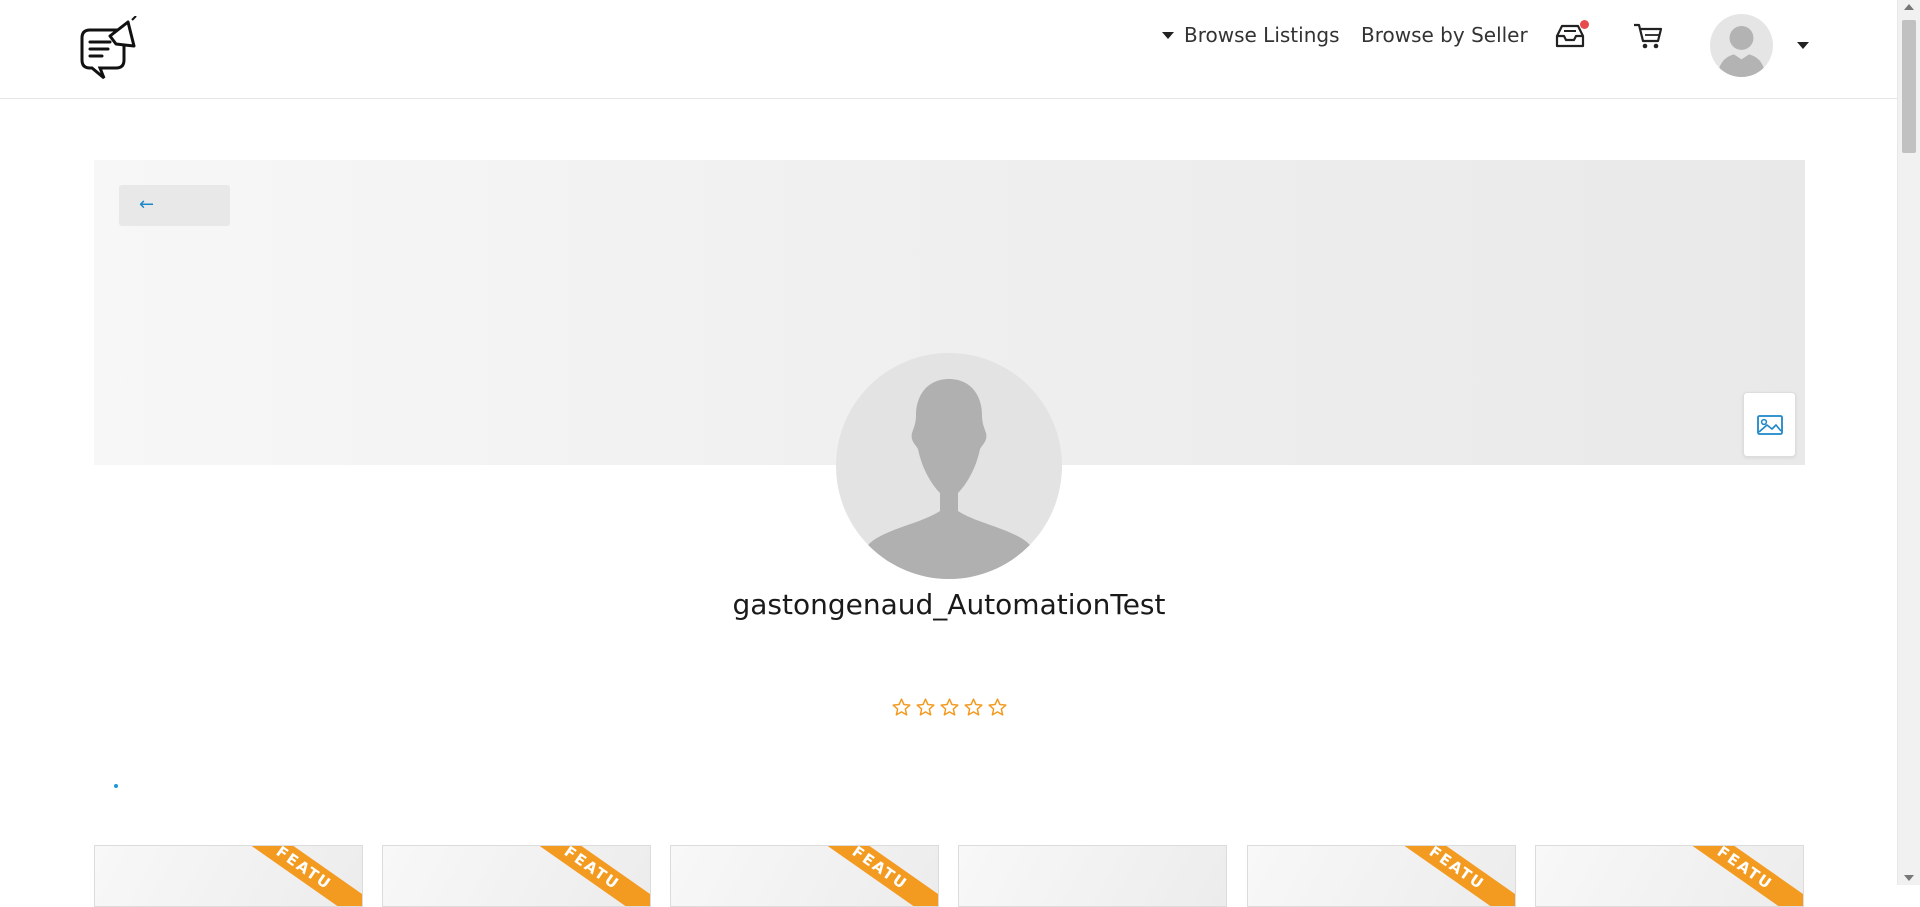 The height and width of the screenshot is (907, 1920). Describe the element at coordinates (1909, 878) in the screenshot. I see `scroll-down-icon` at that location.